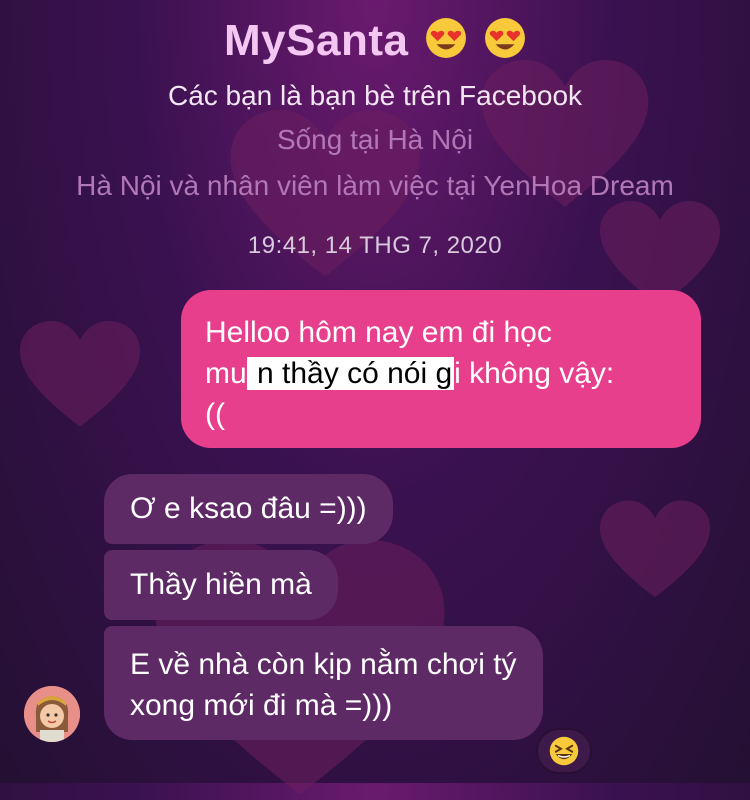  What do you see at coordinates (534, 373) in the screenshot?
I see `message-text-fragment: i không vậy:` at bounding box center [534, 373].